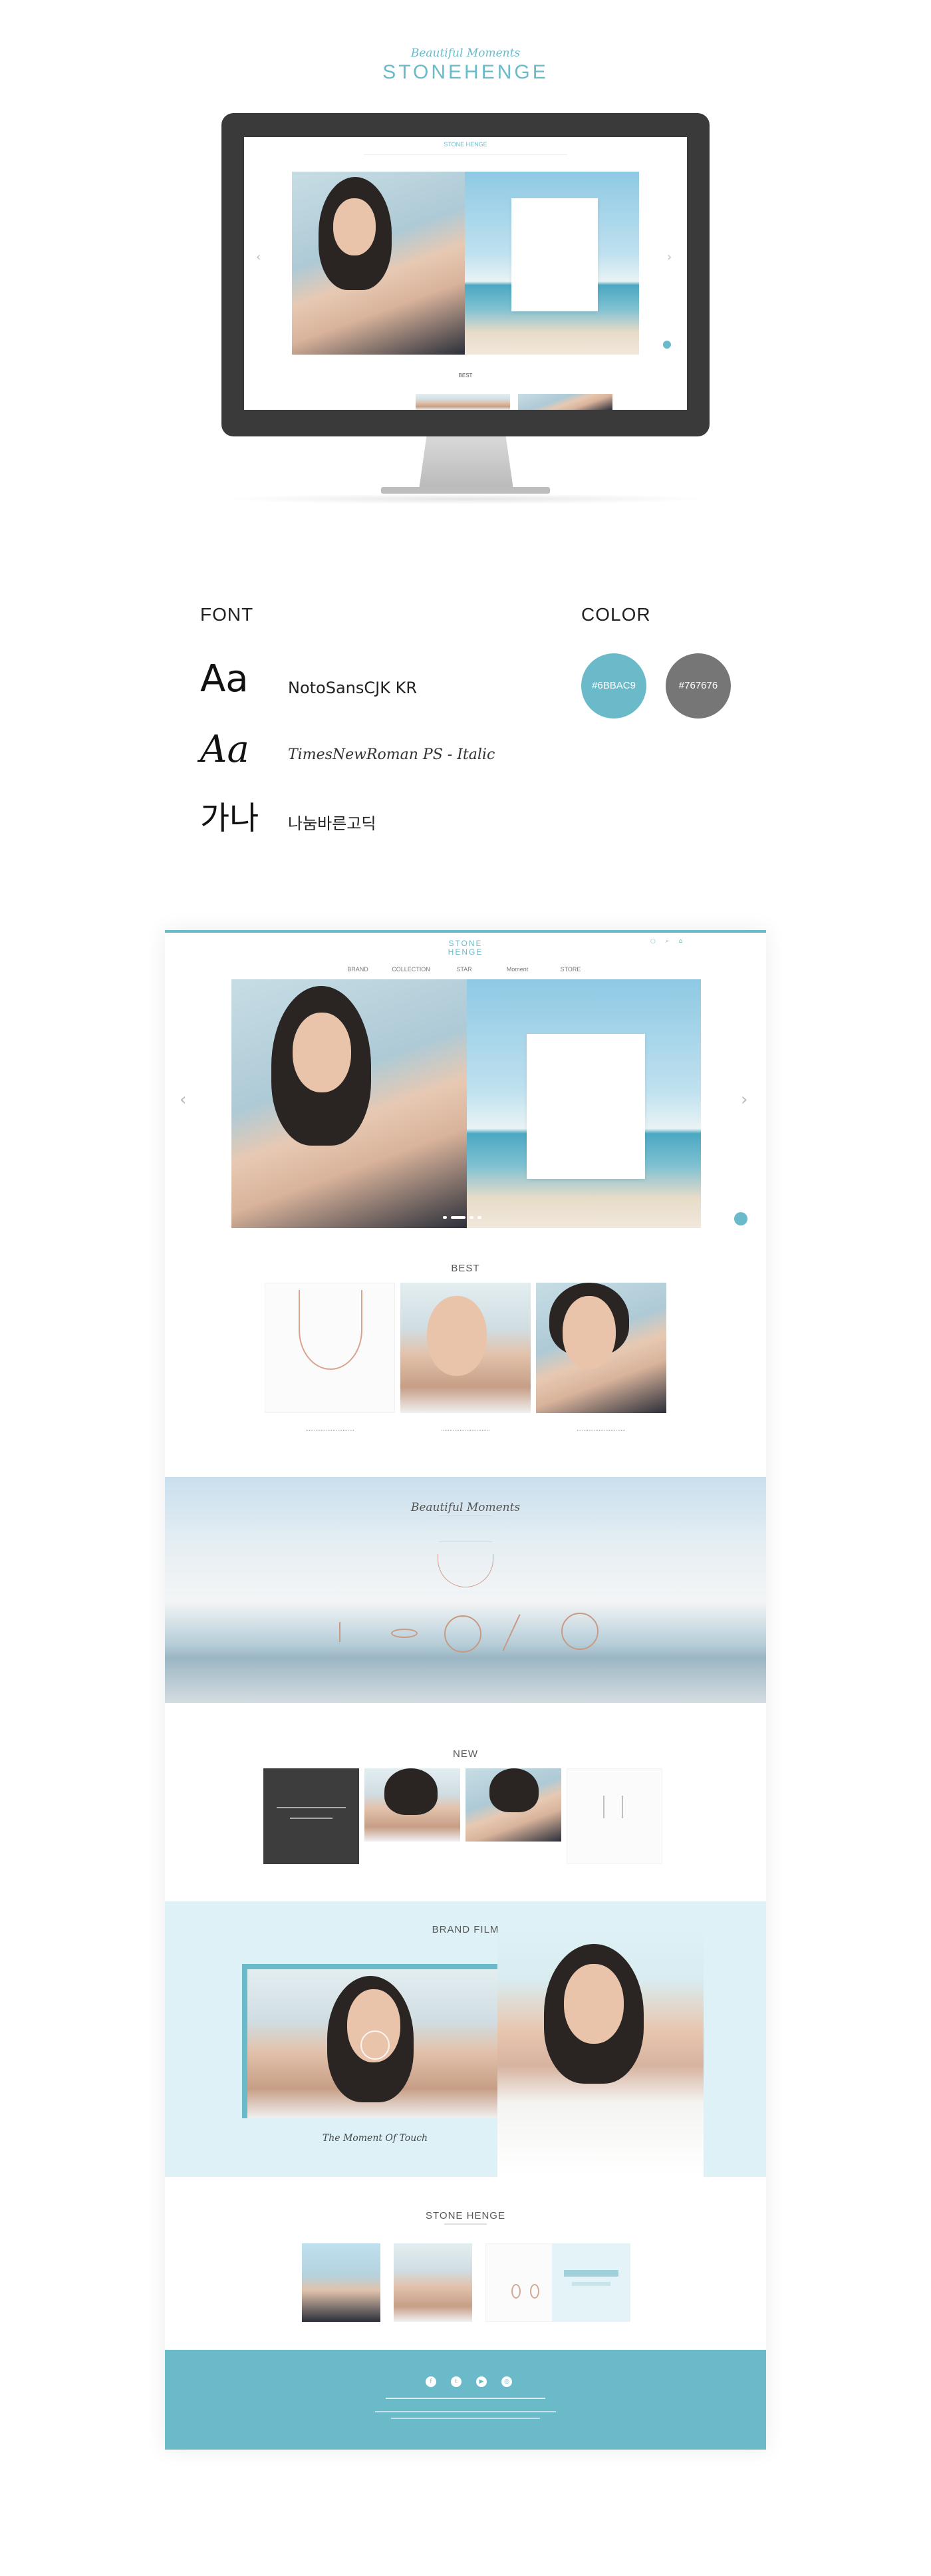  What do you see at coordinates (375, 2045) in the screenshot?
I see `play-icon` at bounding box center [375, 2045].